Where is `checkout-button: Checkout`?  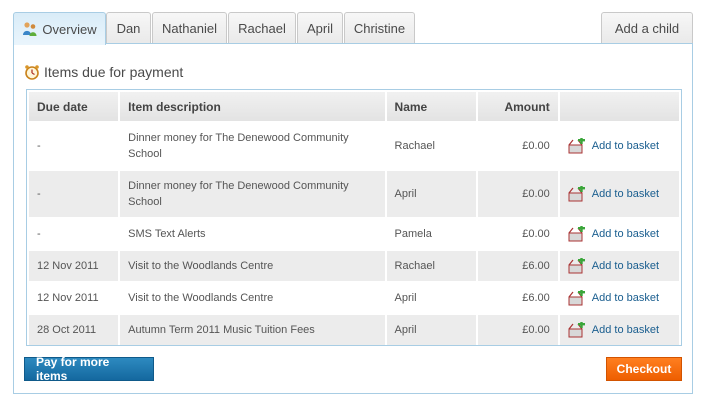 checkout-button: Checkout is located at coordinates (644, 369).